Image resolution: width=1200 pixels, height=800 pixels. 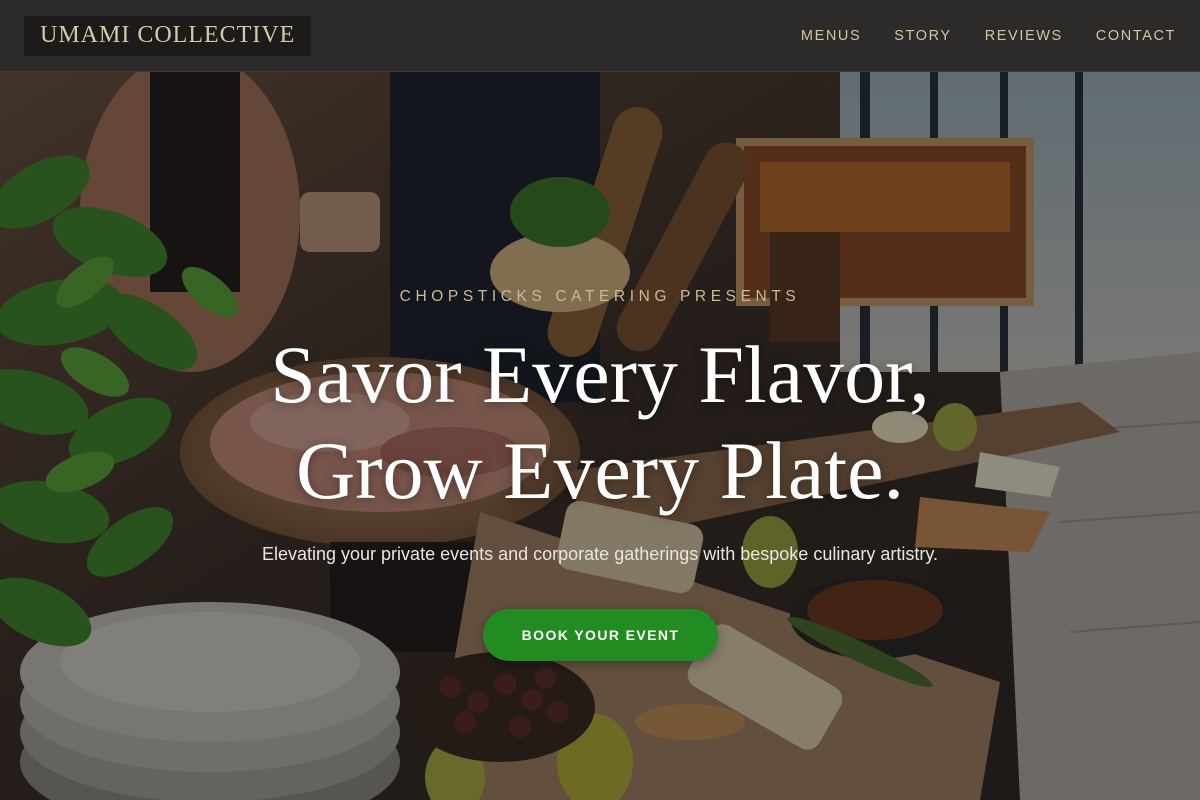 What do you see at coordinates (600, 470) in the screenshot?
I see `hero-headline-line-2: Grow Every Plate.` at bounding box center [600, 470].